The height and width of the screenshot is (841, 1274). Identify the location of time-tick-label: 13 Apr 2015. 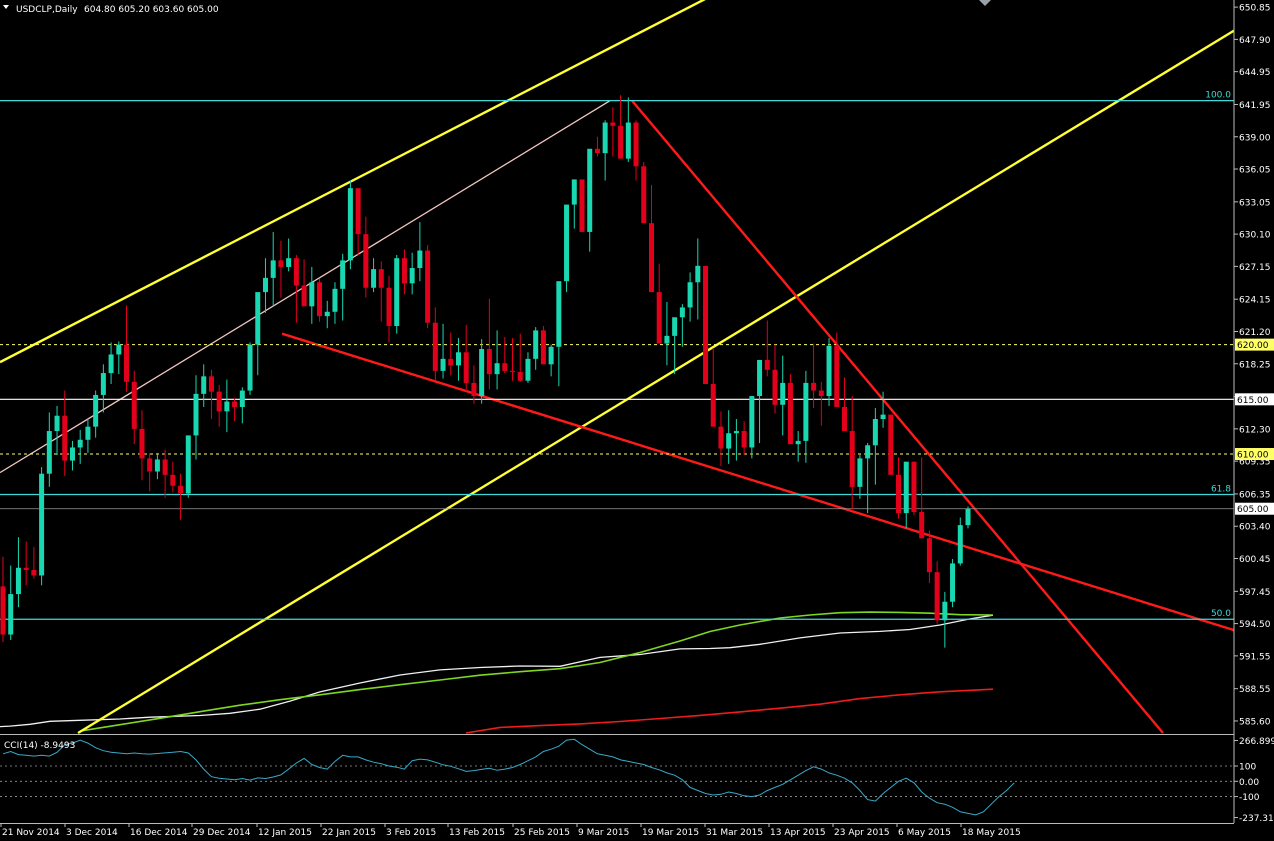
(798, 833).